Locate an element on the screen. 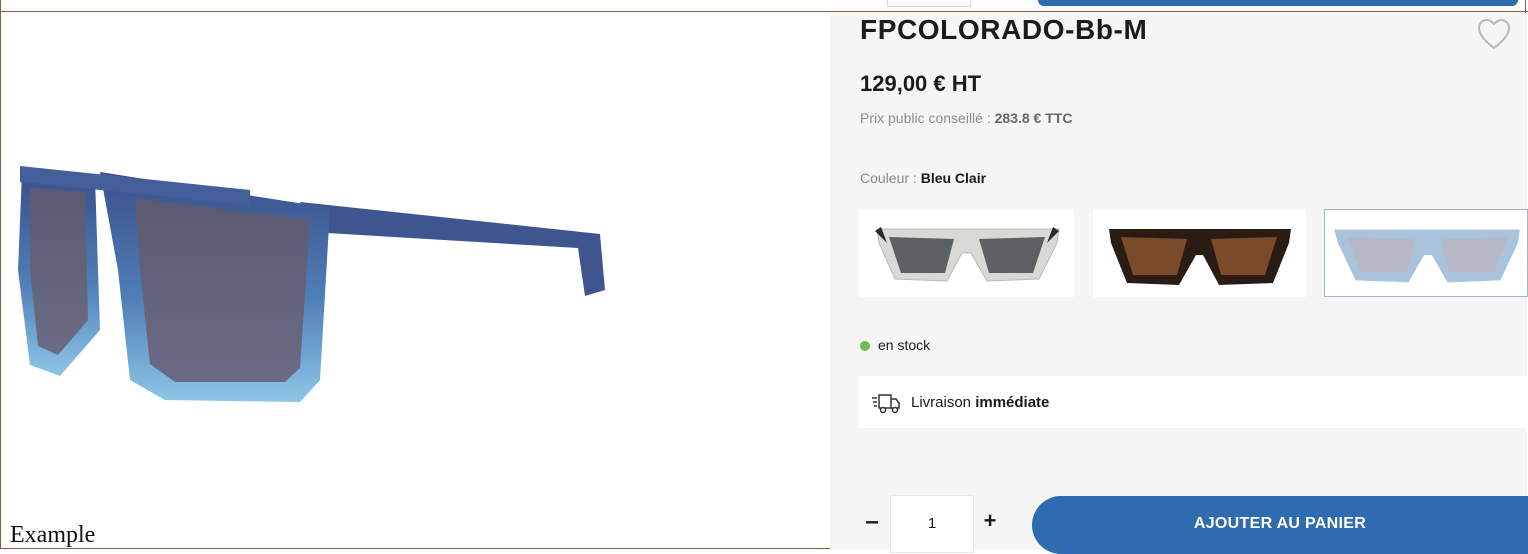  color-swatch-dark-tortoise is located at coordinates (1199, 253).